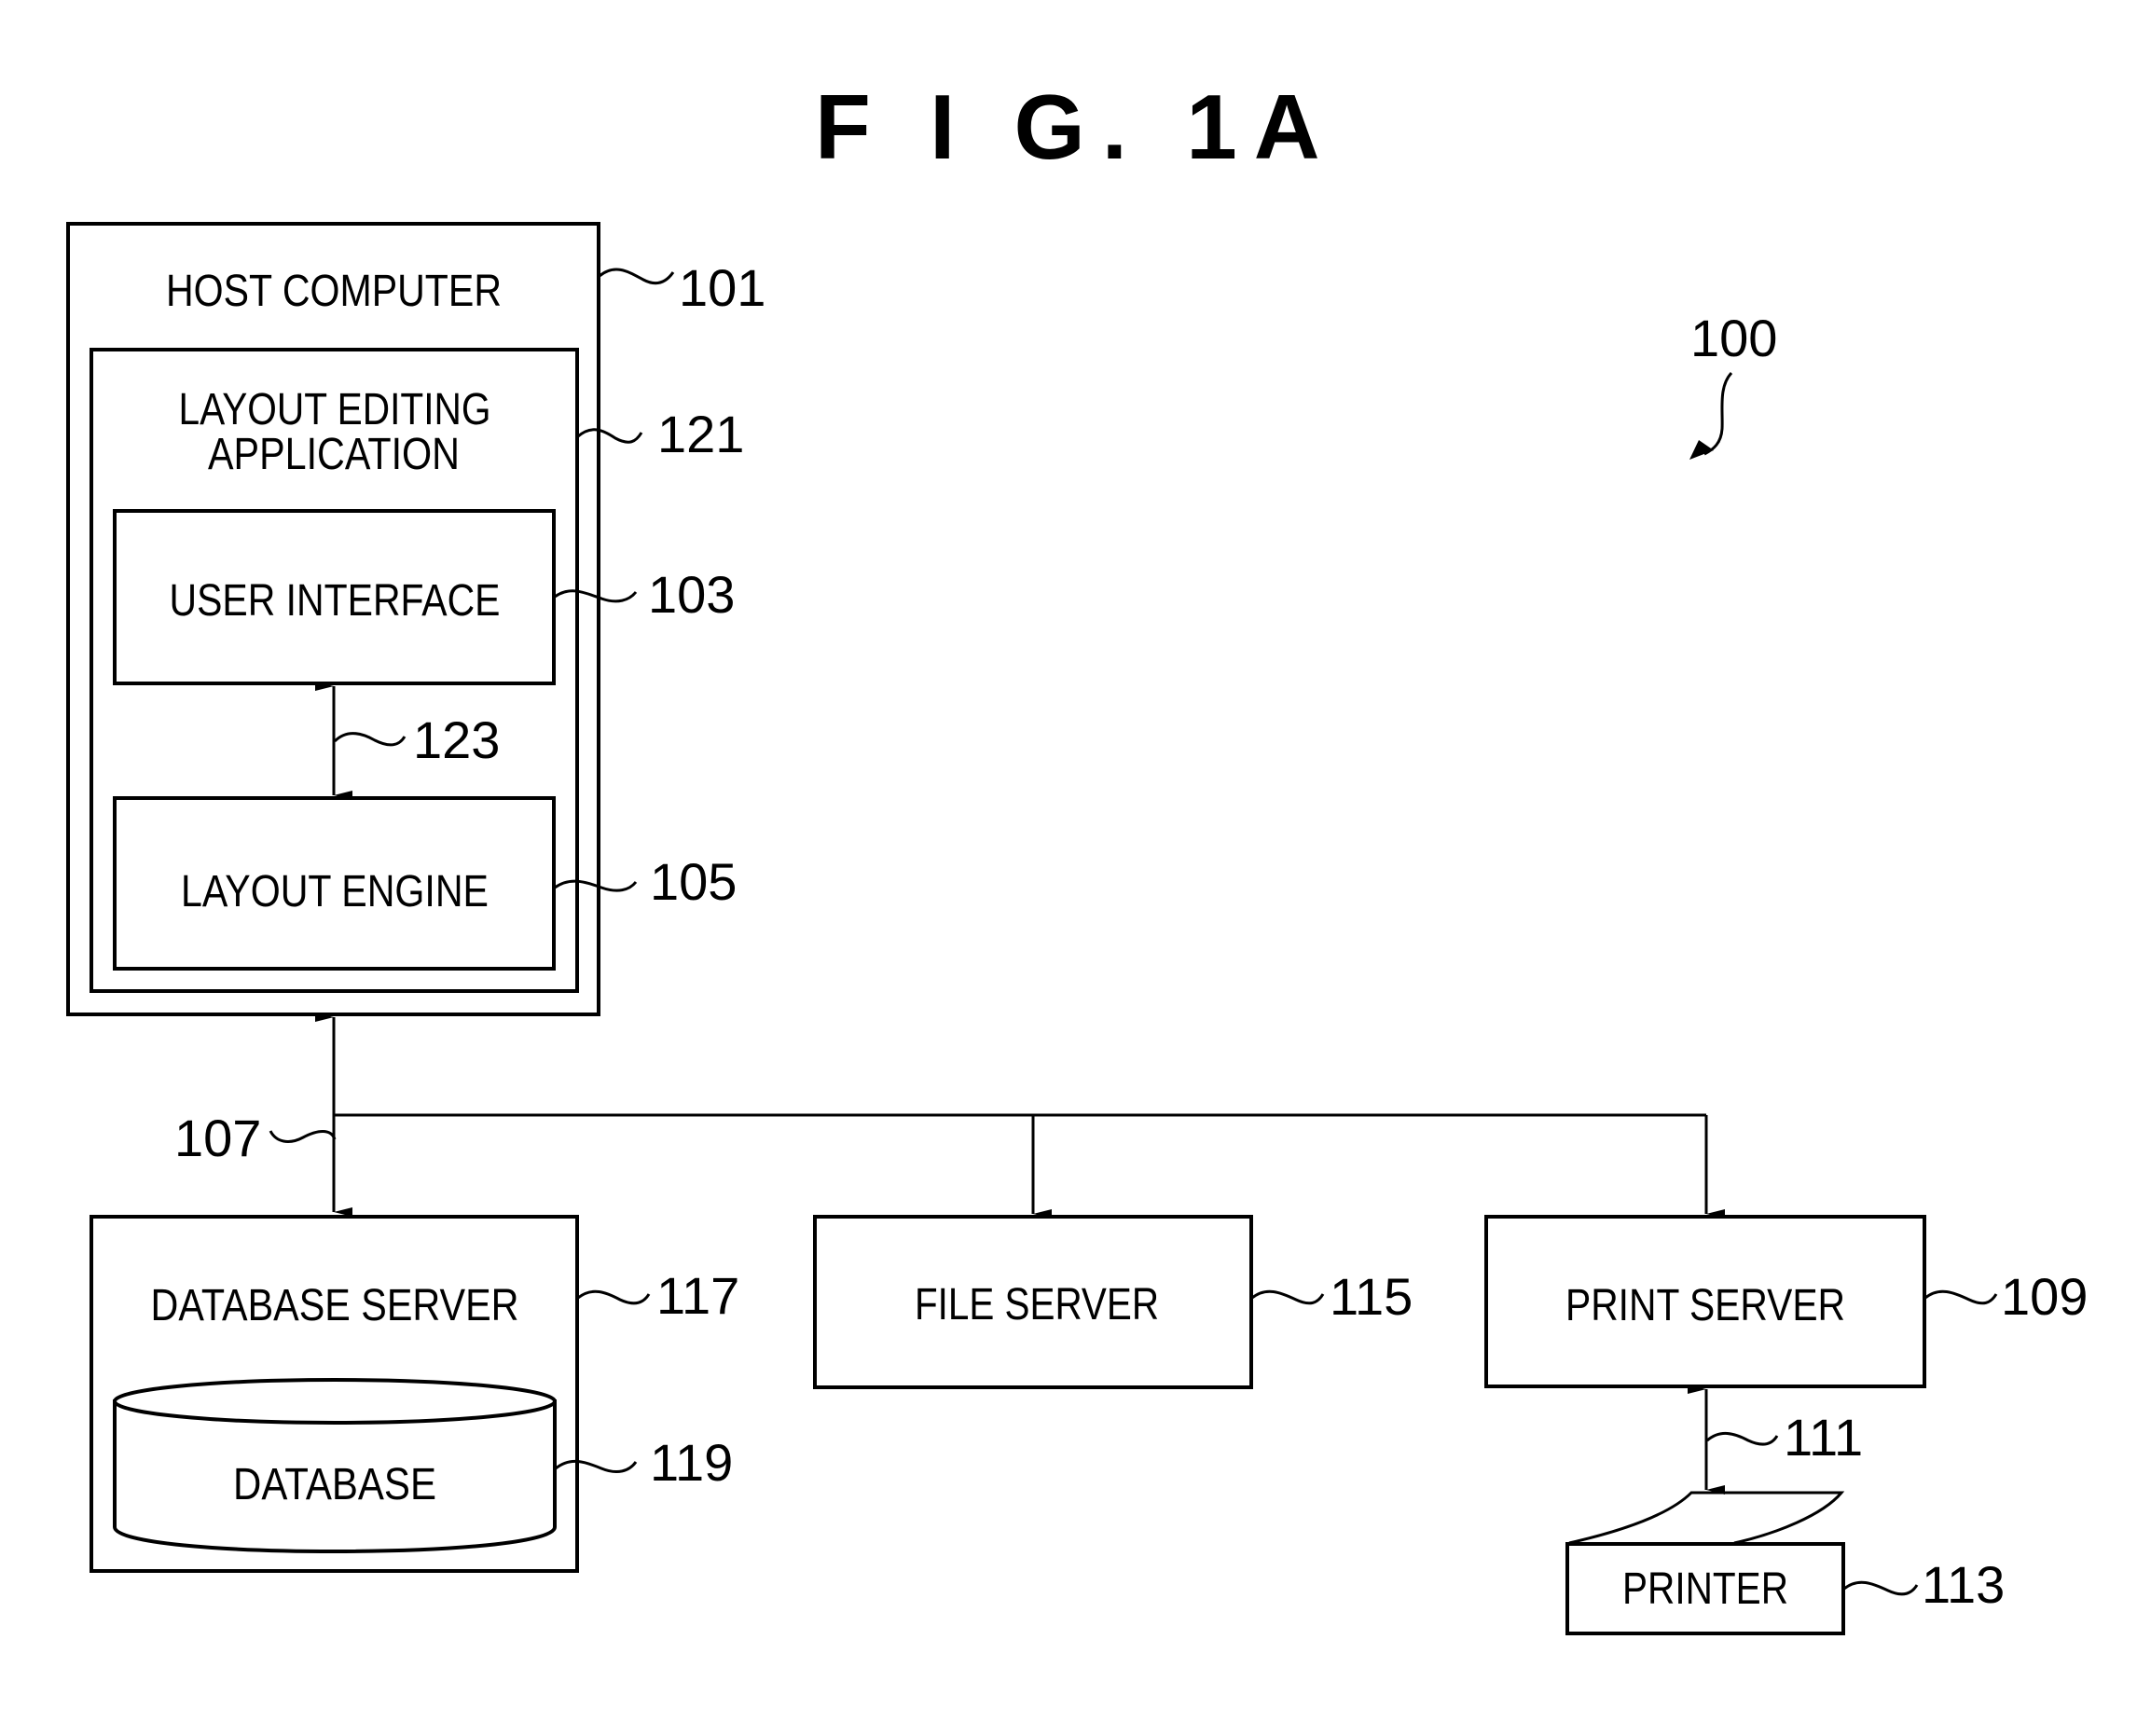 The height and width of the screenshot is (1736, 2151). What do you see at coordinates (1706, 1518) in the screenshot?
I see `printer-paper-icon` at bounding box center [1706, 1518].